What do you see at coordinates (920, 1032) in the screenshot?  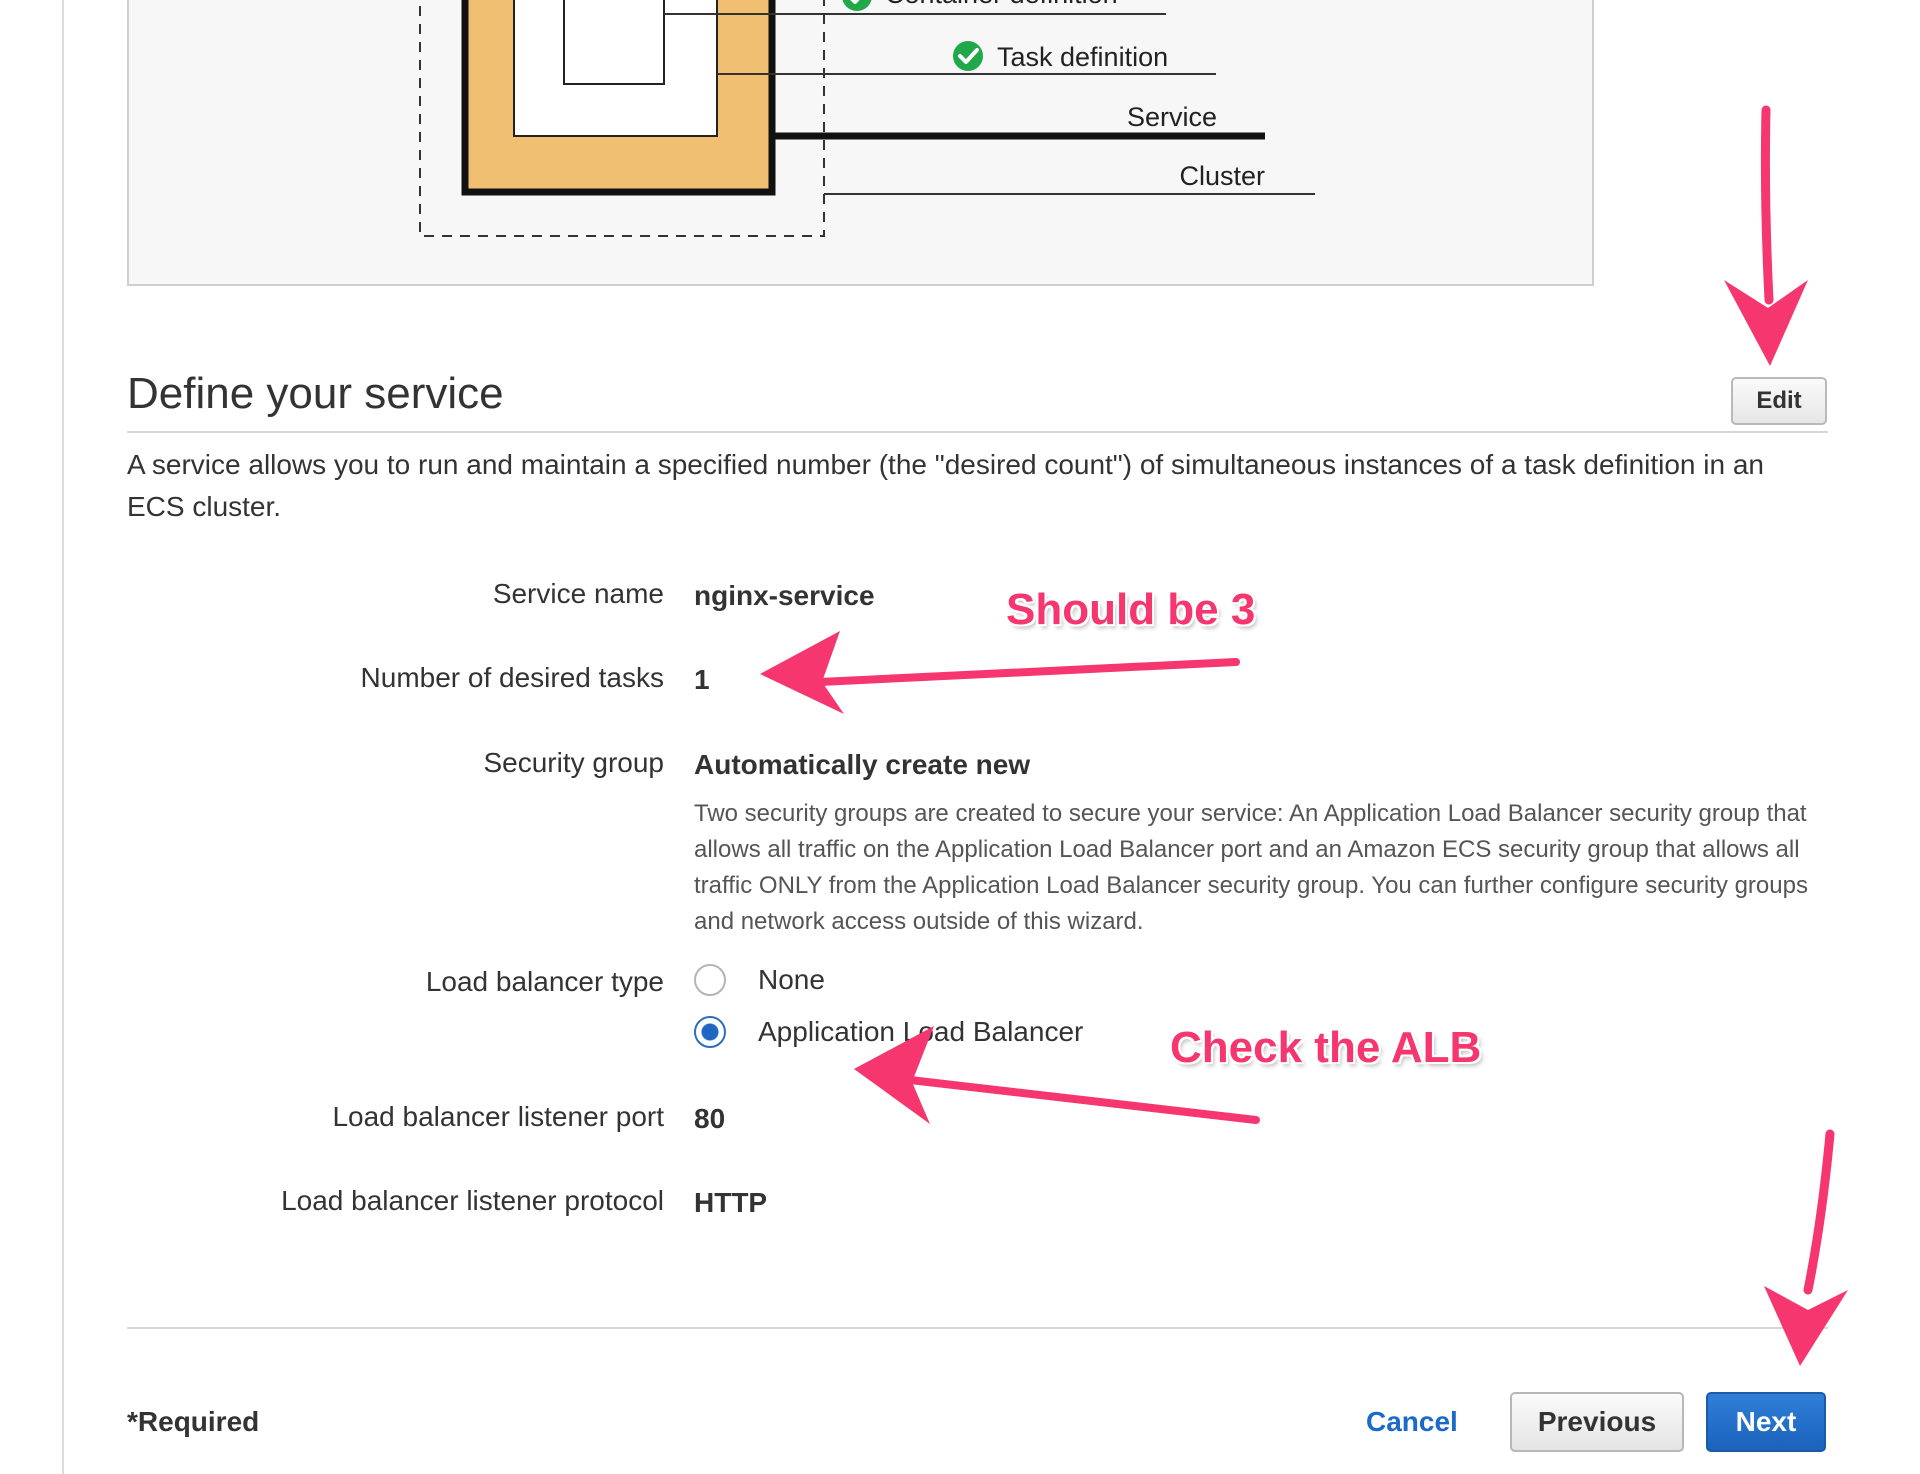 I see `radio-application-load-balancer-label: Application Load Balancer` at bounding box center [920, 1032].